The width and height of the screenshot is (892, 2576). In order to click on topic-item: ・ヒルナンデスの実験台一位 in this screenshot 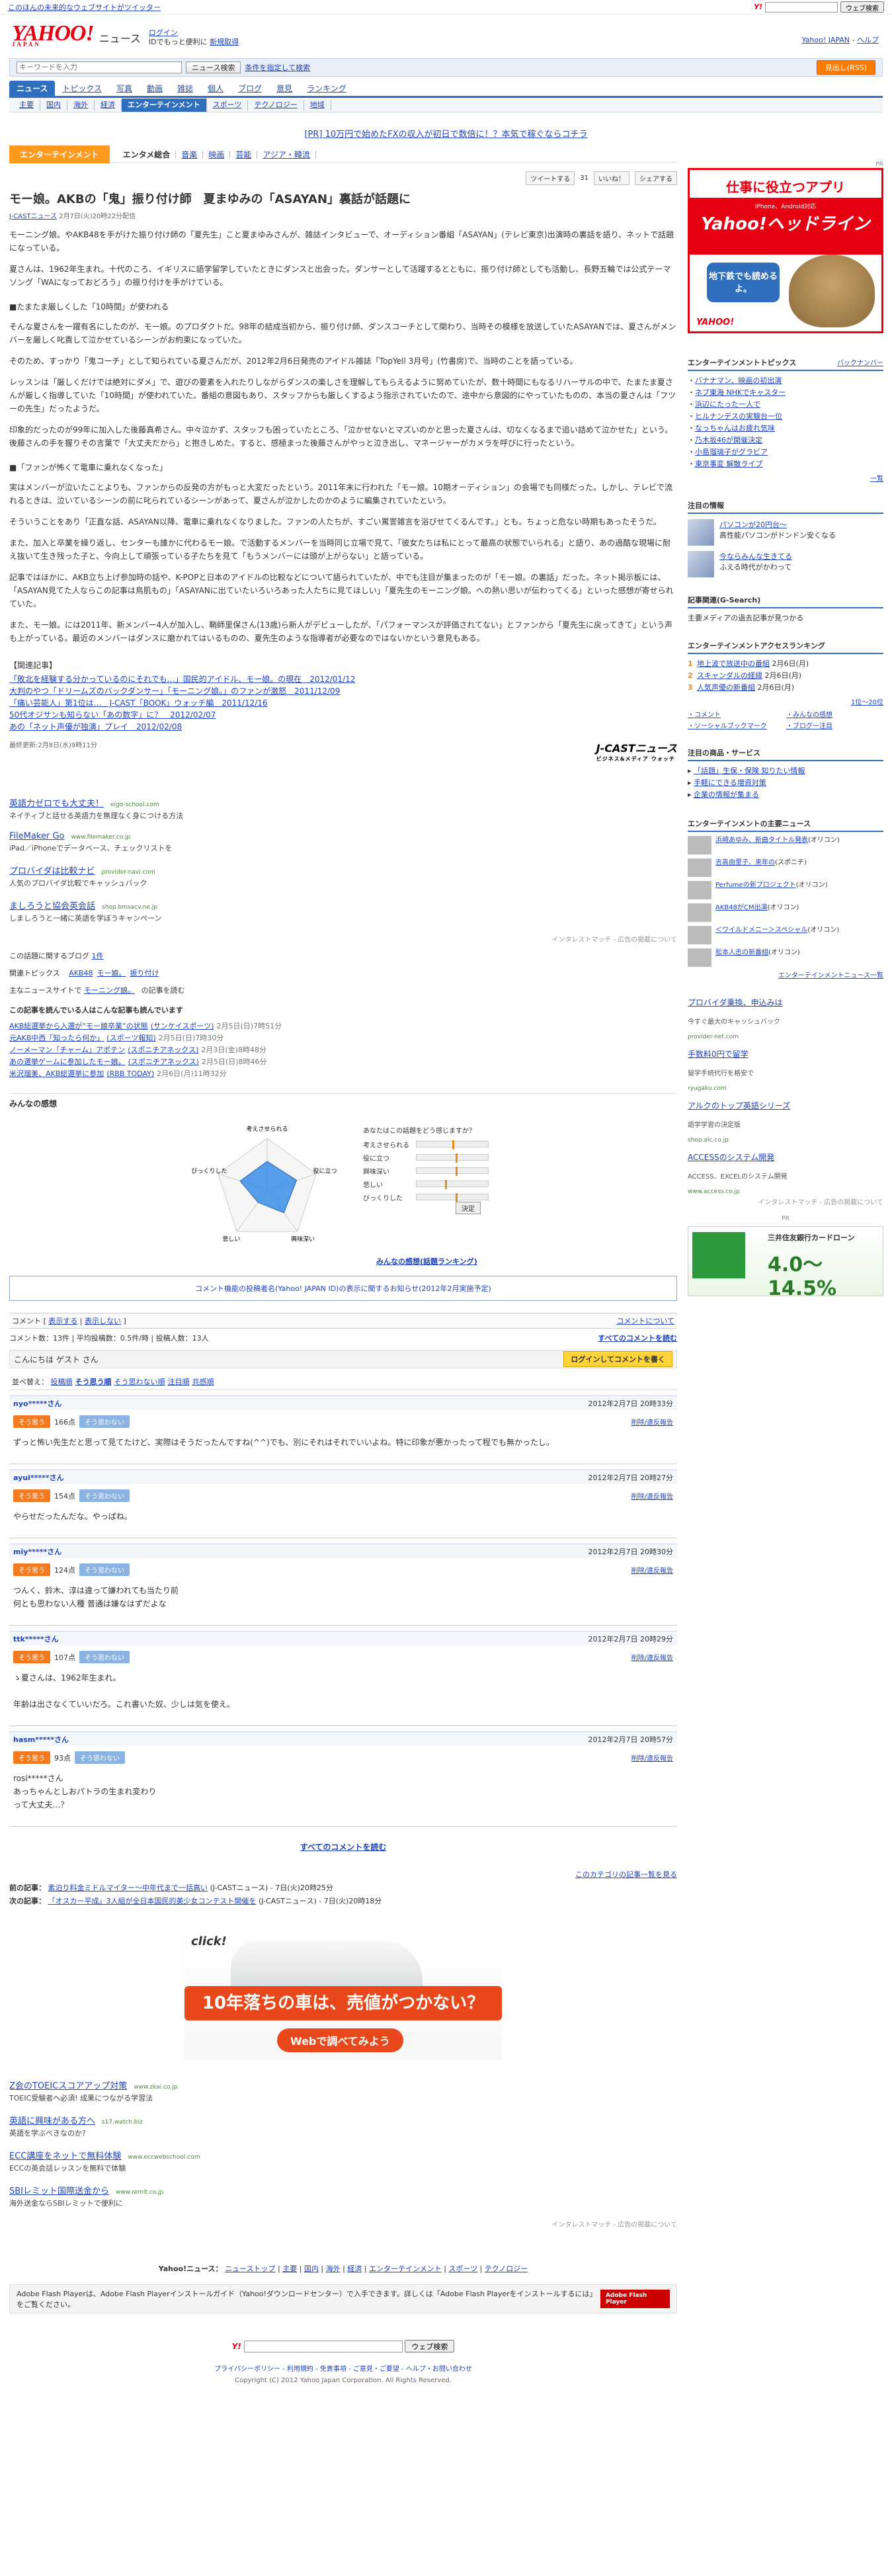, I will do `click(786, 417)`.